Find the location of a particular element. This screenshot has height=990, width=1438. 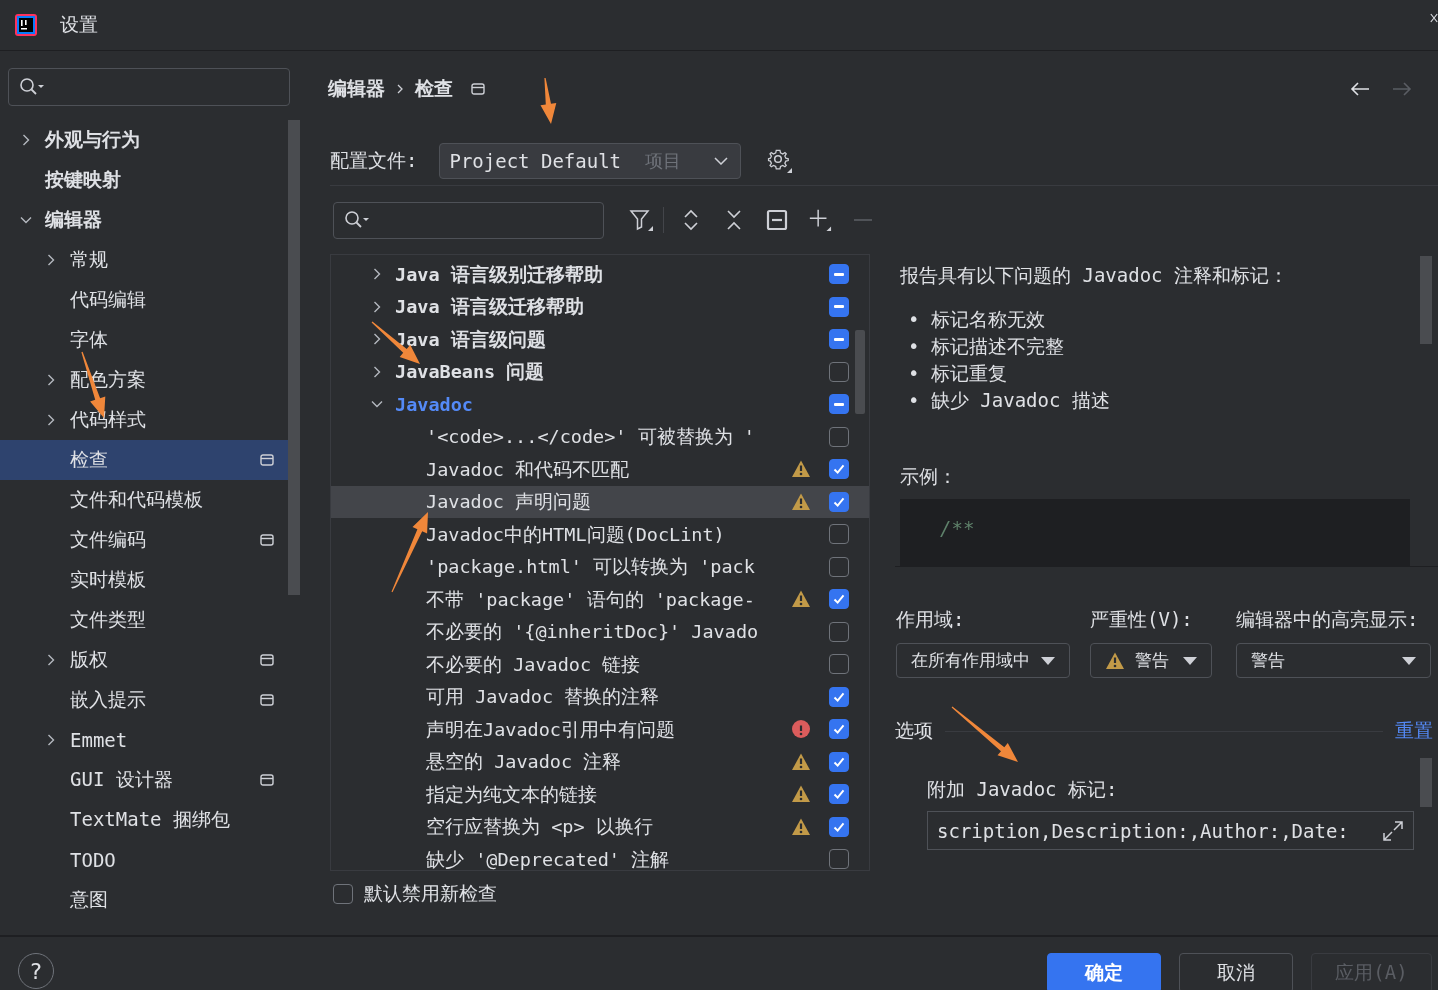

dropdown-arrow-icon is located at coordinates (1409, 660).